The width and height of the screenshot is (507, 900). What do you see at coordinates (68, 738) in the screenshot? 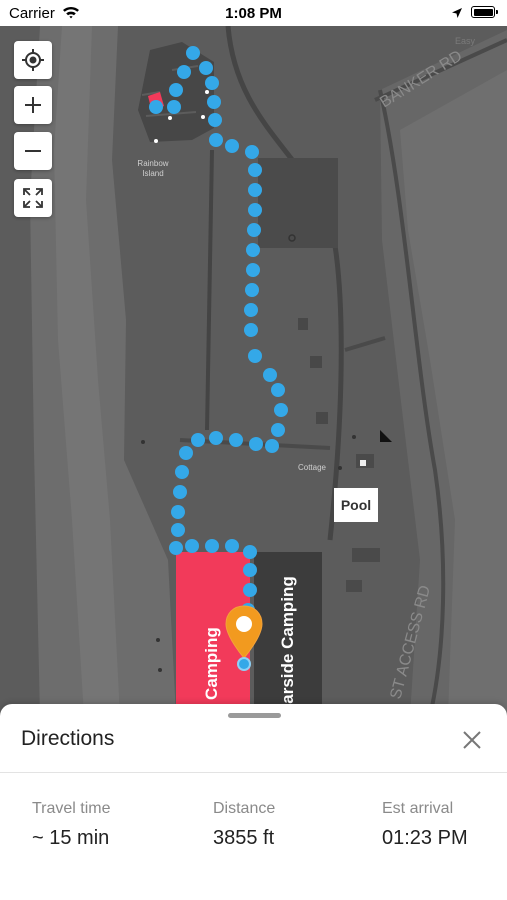
I see `directions-title: Directions` at bounding box center [68, 738].